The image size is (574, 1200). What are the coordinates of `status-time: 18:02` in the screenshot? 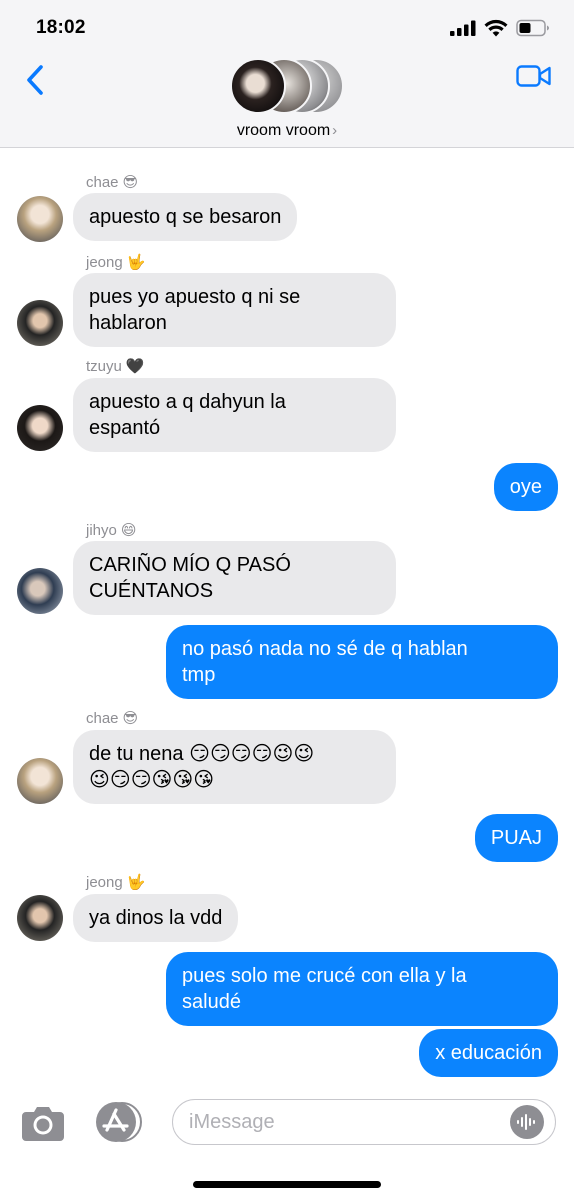 It's located at (61, 27).